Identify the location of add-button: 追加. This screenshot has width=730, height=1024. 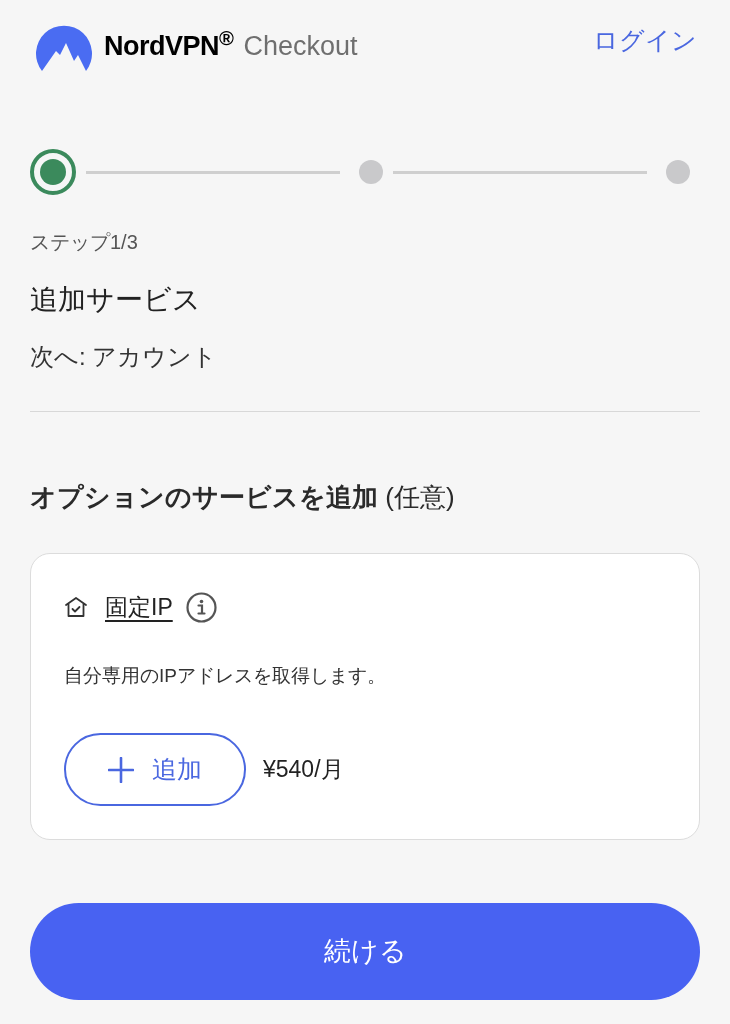
(155, 769).